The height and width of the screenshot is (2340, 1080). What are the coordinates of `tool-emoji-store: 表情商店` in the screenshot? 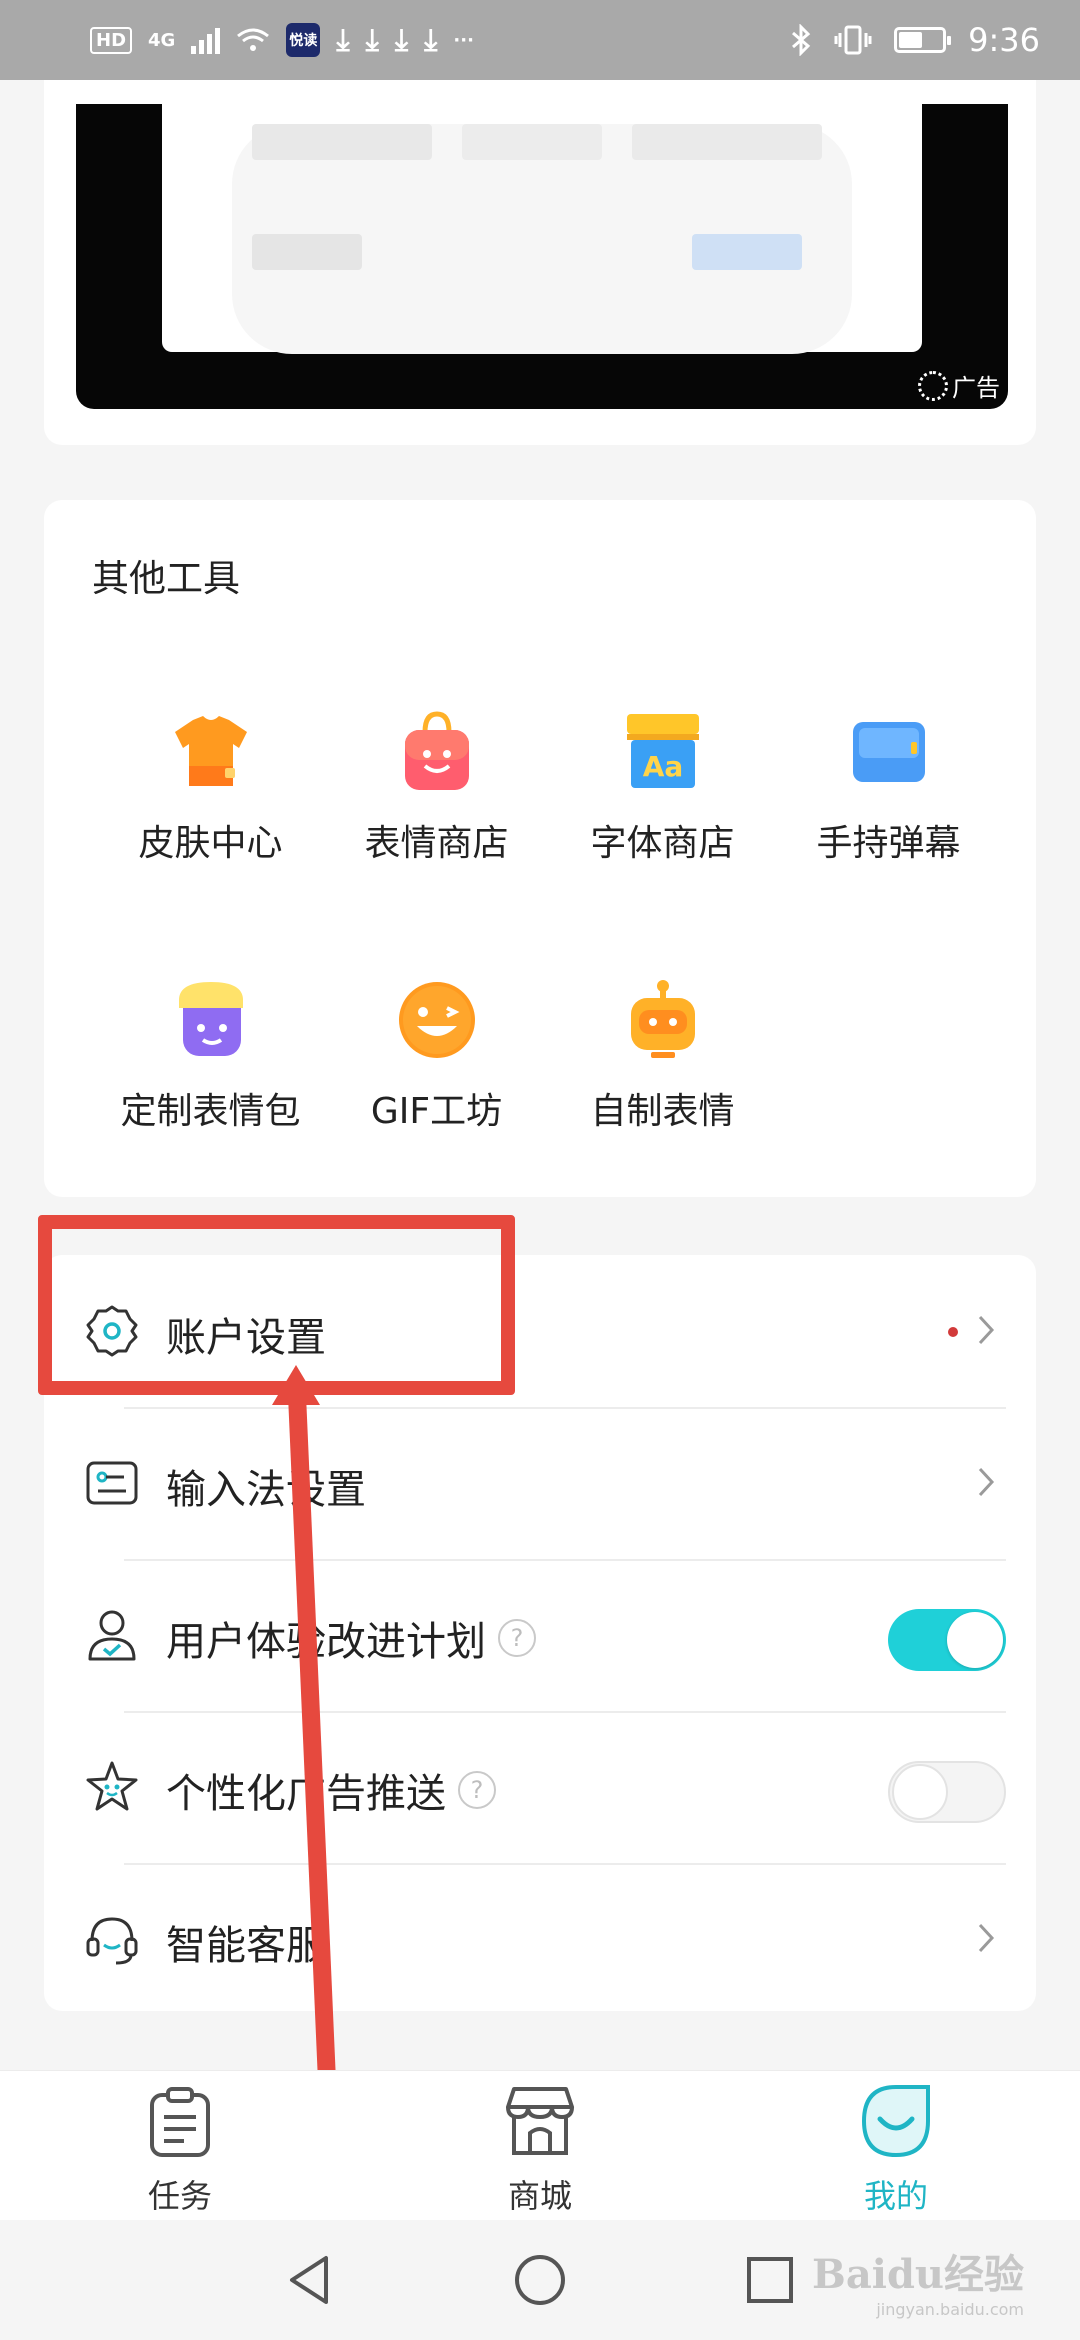 It's located at (436, 788).